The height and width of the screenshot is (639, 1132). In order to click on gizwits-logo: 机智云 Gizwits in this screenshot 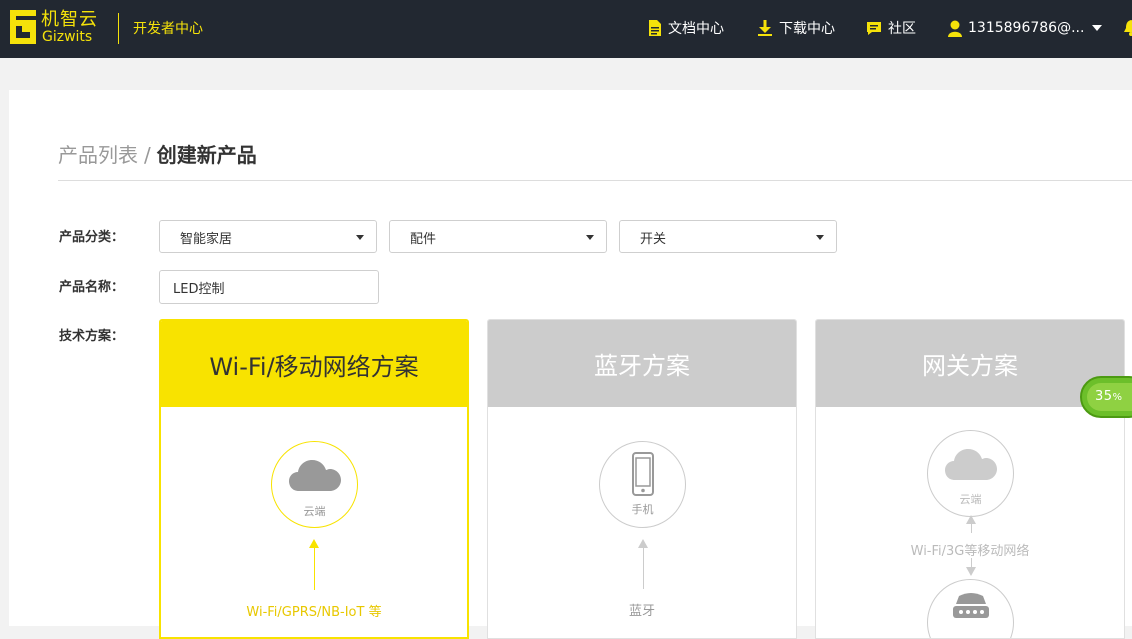, I will do `click(58, 28)`.